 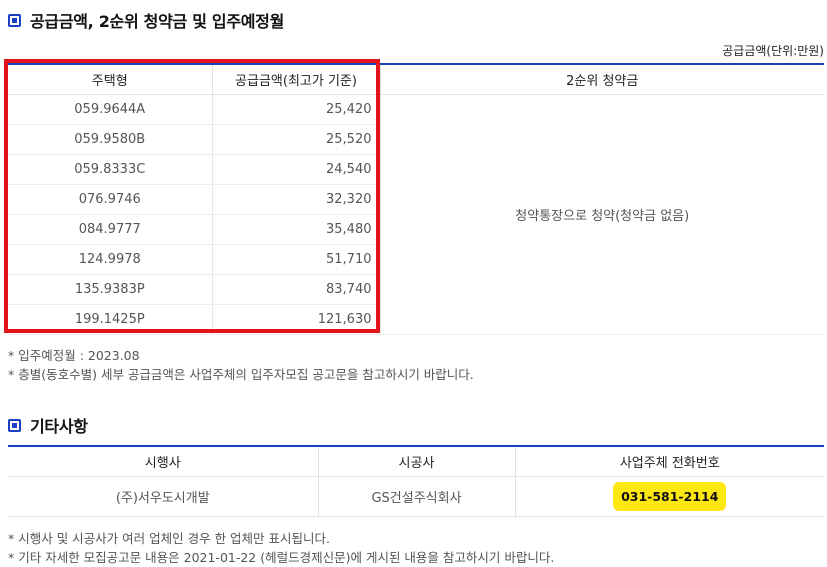 I want to click on header-builder: 시공사, so click(x=416, y=461).